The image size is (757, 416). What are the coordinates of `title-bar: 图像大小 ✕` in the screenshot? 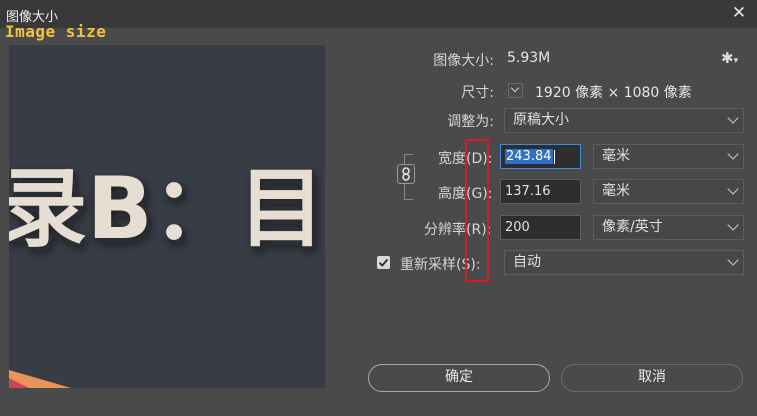 It's located at (378, 14).